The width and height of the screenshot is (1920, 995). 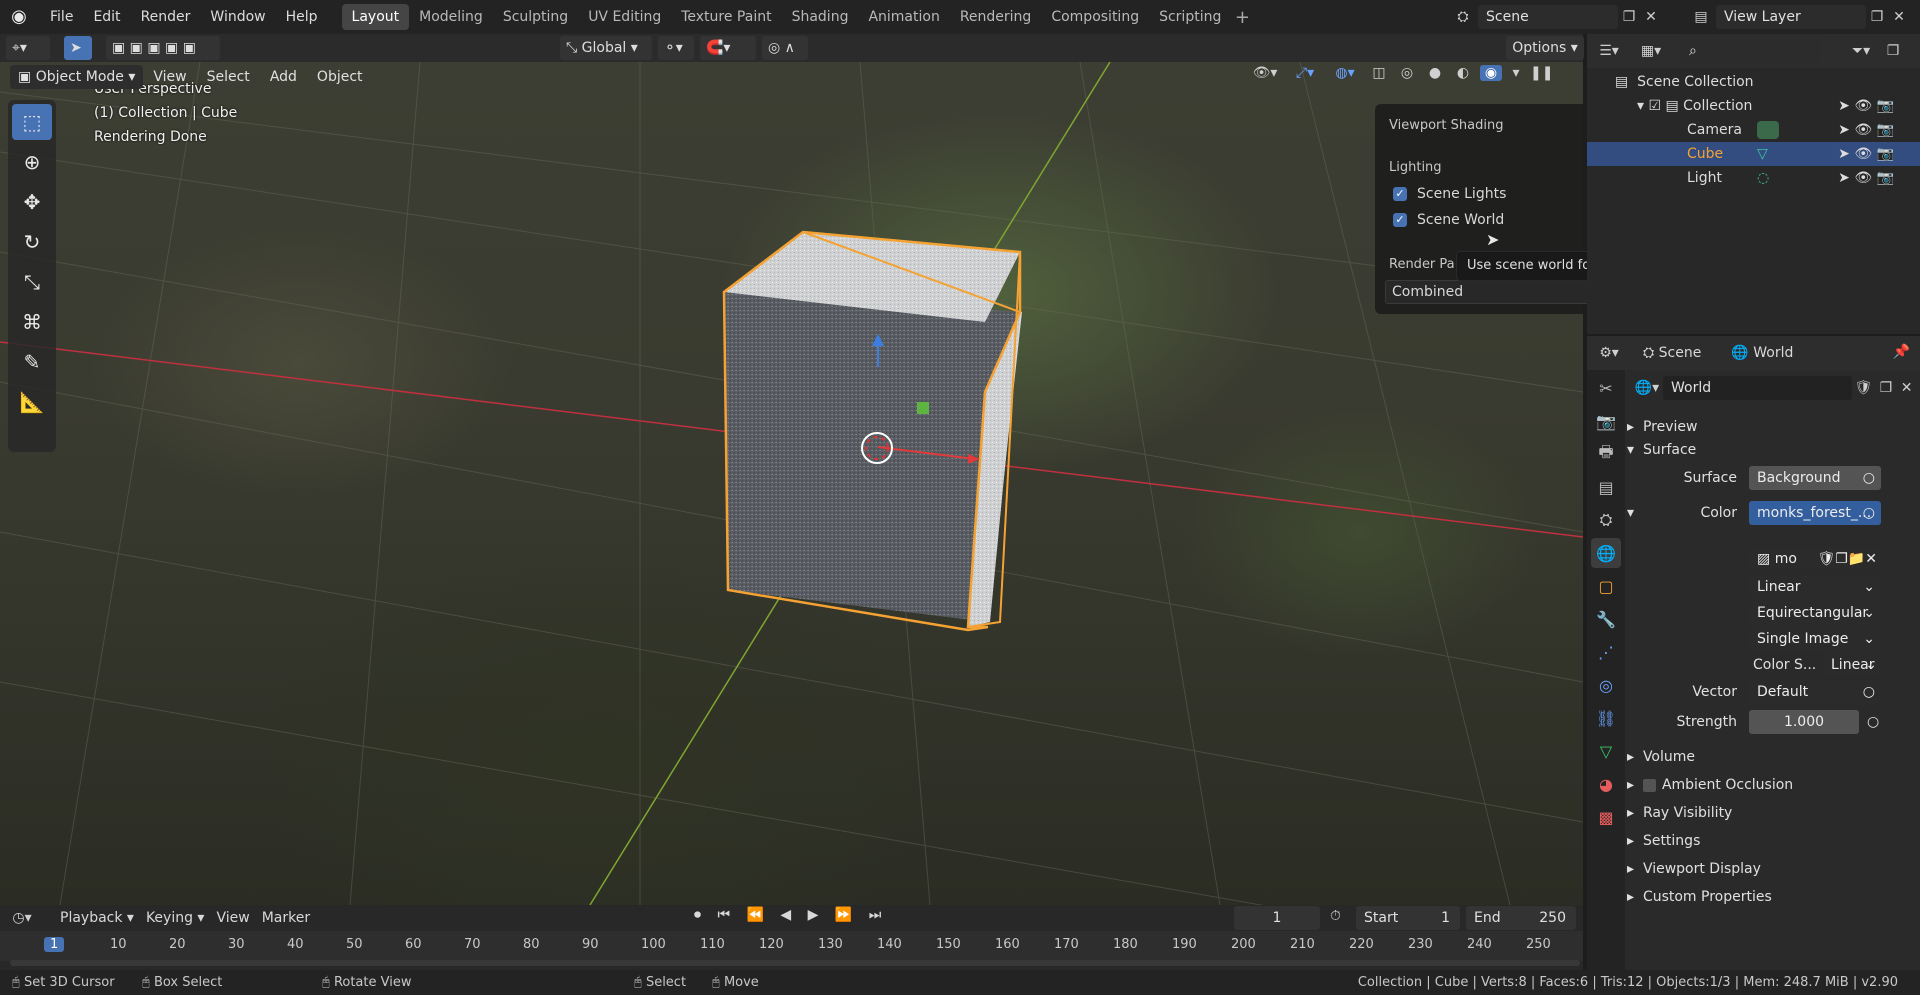 I want to click on timeline-editor-icon: ◷▾, so click(x=22, y=918).